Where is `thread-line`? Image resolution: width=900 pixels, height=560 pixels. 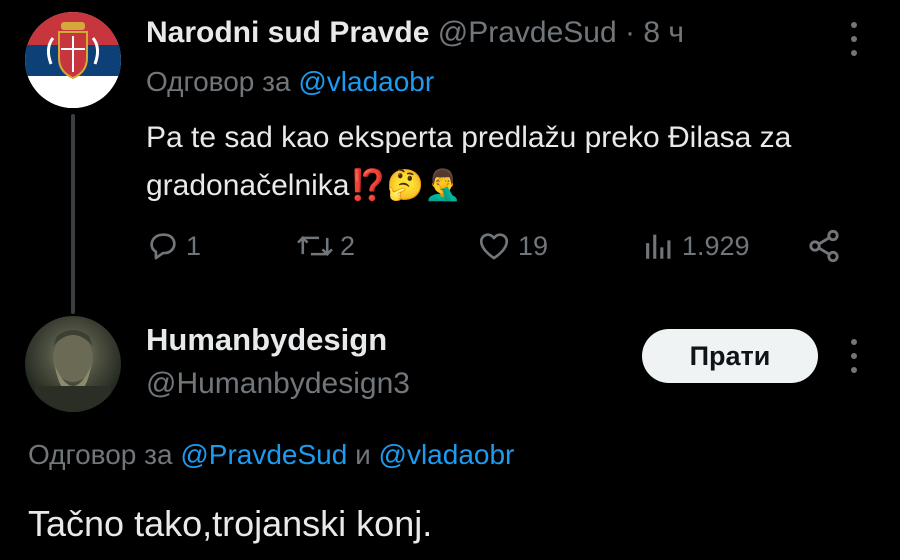
thread-line is located at coordinates (73, 214).